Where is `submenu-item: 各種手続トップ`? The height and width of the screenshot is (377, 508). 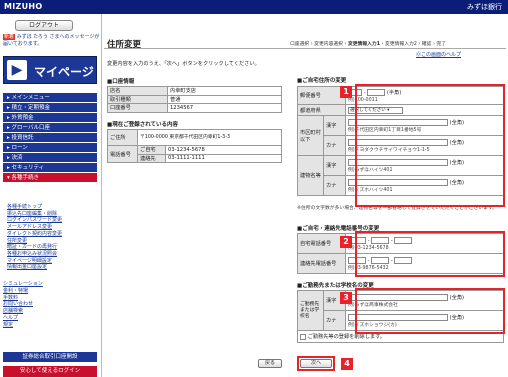
submenu-item: 各種手続トップ is located at coordinates (53, 207).